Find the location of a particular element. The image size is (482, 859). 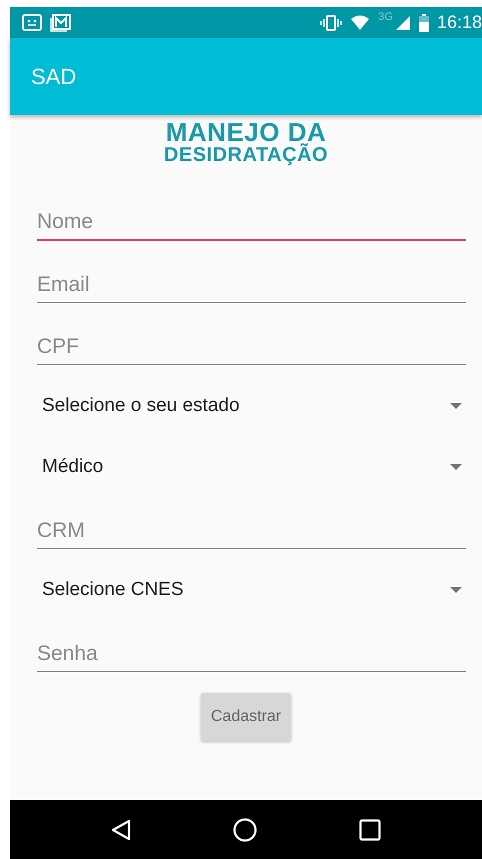

recents-icon is located at coordinates (370, 829).